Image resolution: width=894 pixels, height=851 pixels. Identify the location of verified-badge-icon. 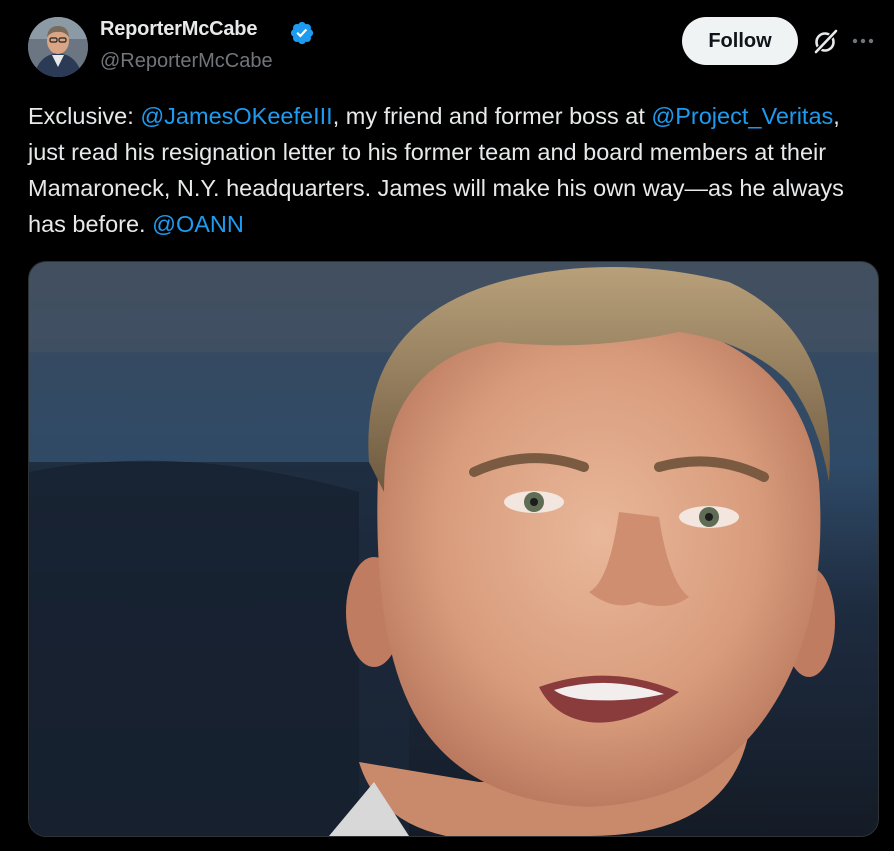
(302, 33).